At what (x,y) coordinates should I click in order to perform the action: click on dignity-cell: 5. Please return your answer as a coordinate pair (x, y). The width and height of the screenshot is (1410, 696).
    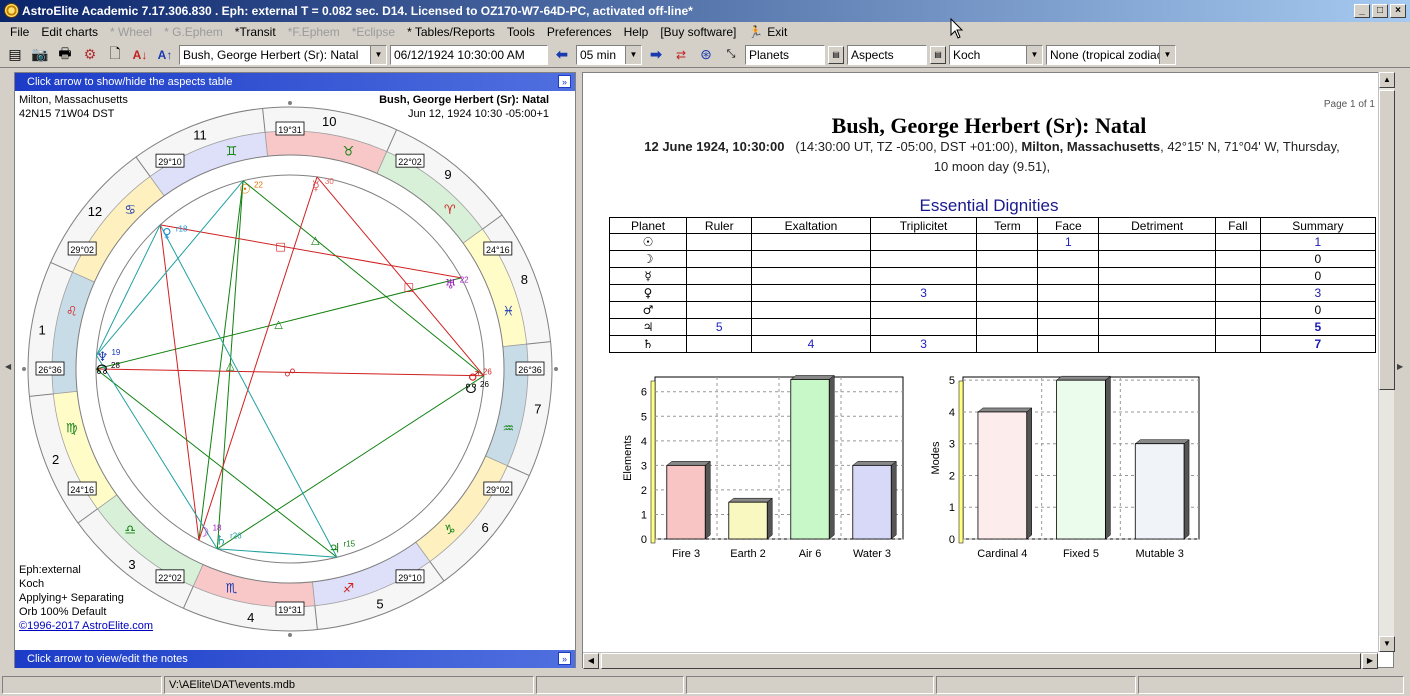
    Looking at the image, I should click on (1318, 327).